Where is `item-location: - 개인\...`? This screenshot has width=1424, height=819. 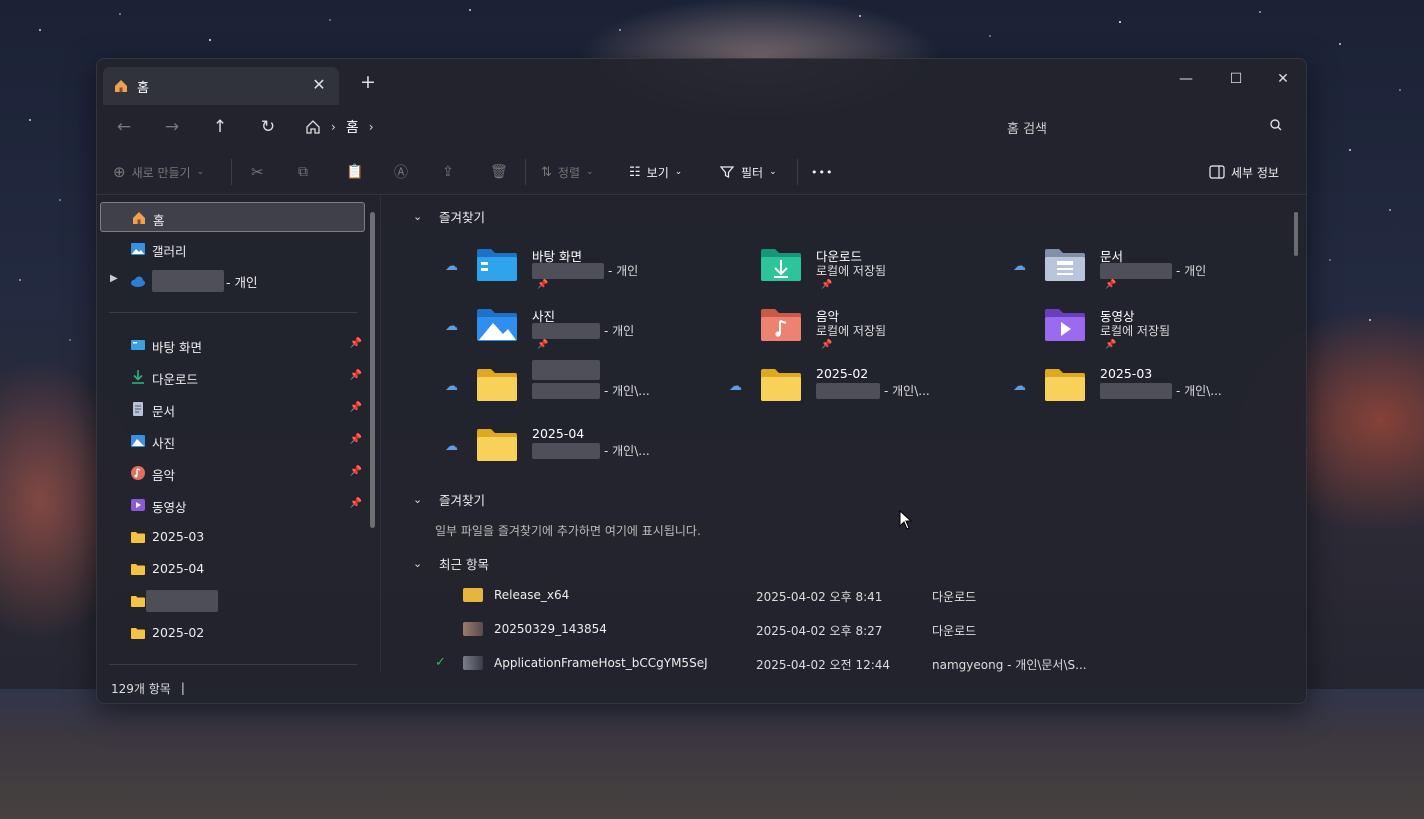 item-location: - 개인\... is located at coordinates (627, 391).